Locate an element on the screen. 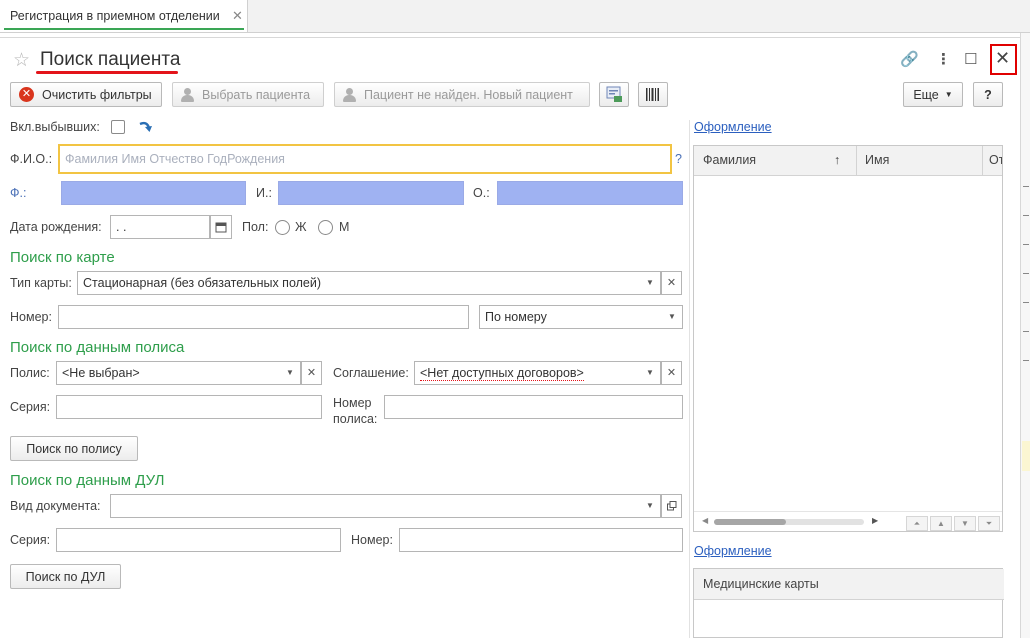 The width and height of the screenshot is (1030, 638). barcode-button is located at coordinates (653, 94).